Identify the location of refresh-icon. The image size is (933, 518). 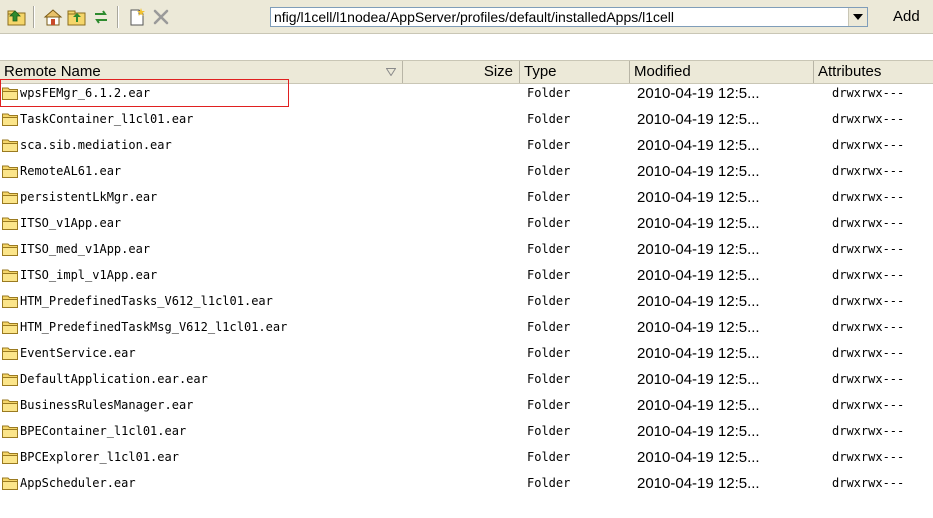
(101, 17).